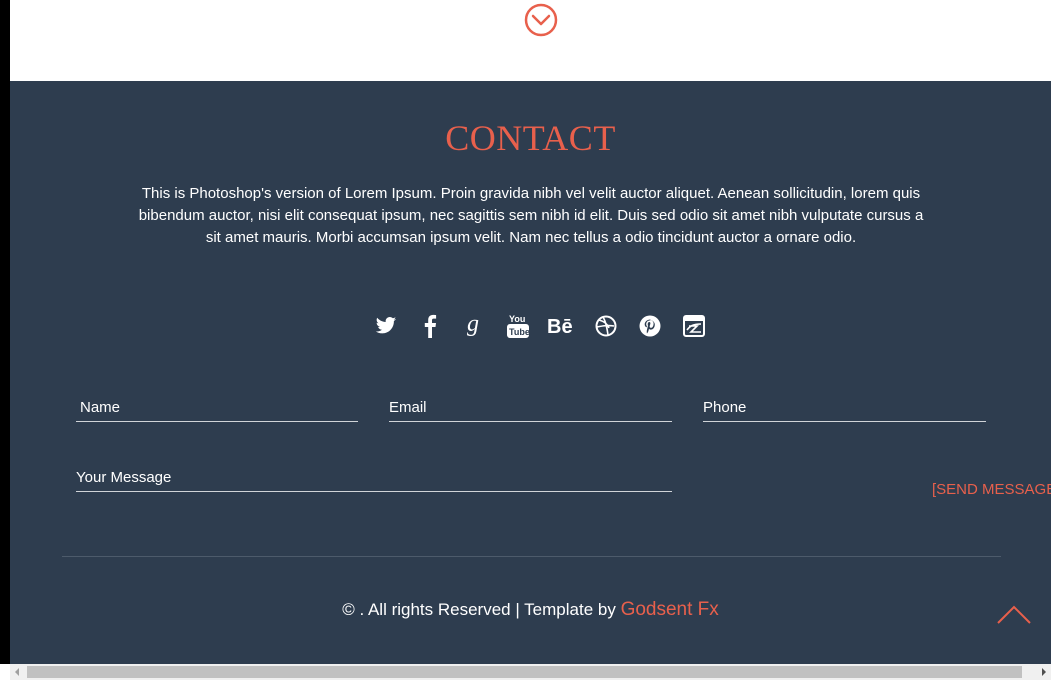  I want to click on deviantart-icon, so click(694, 326).